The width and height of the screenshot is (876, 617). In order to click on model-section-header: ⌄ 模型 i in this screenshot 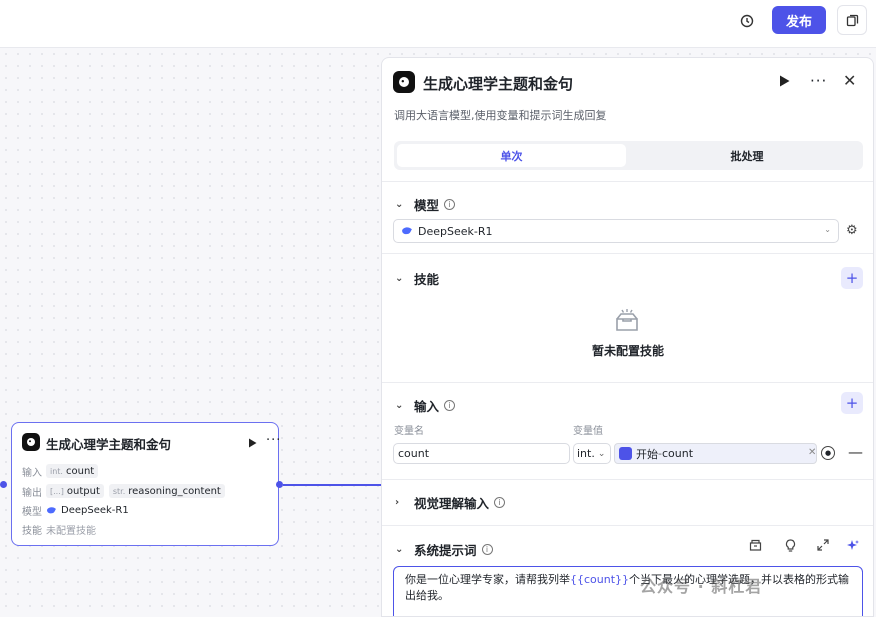, I will do `click(425, 204)`.